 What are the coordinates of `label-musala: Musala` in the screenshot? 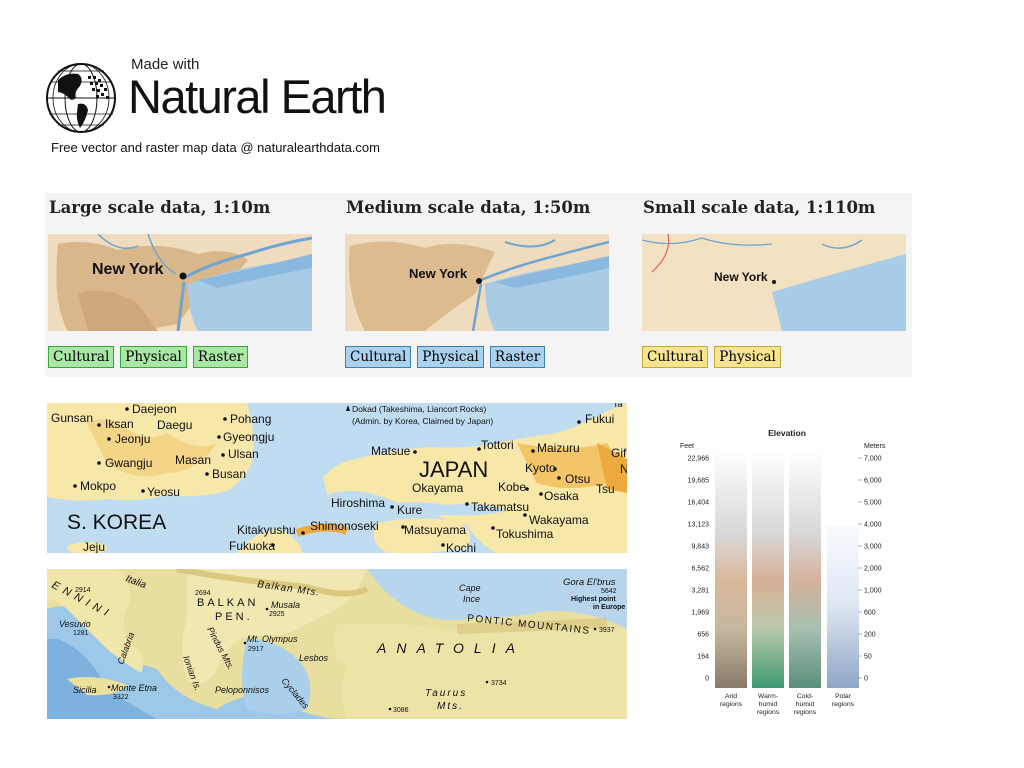 It's located at (285, 605).